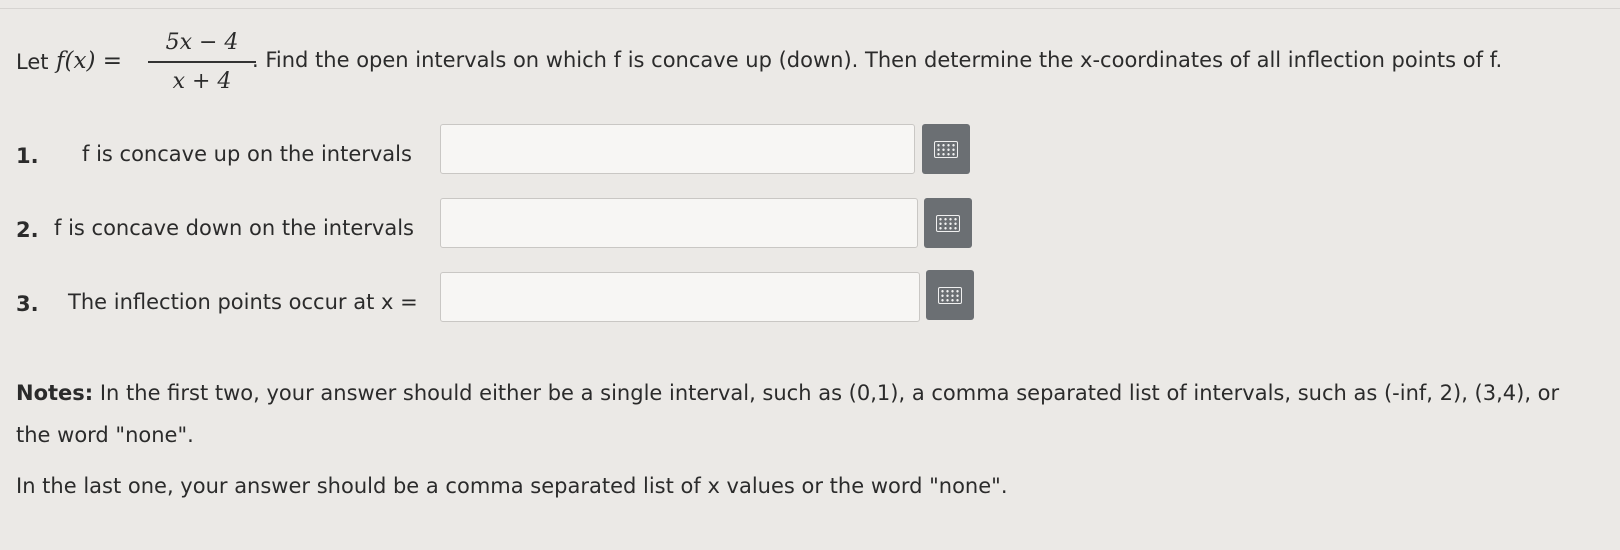  Describe the element at coordinates (202, 42) in the screenshot. I see `fraction-numerator: 5x − 4` at that location.